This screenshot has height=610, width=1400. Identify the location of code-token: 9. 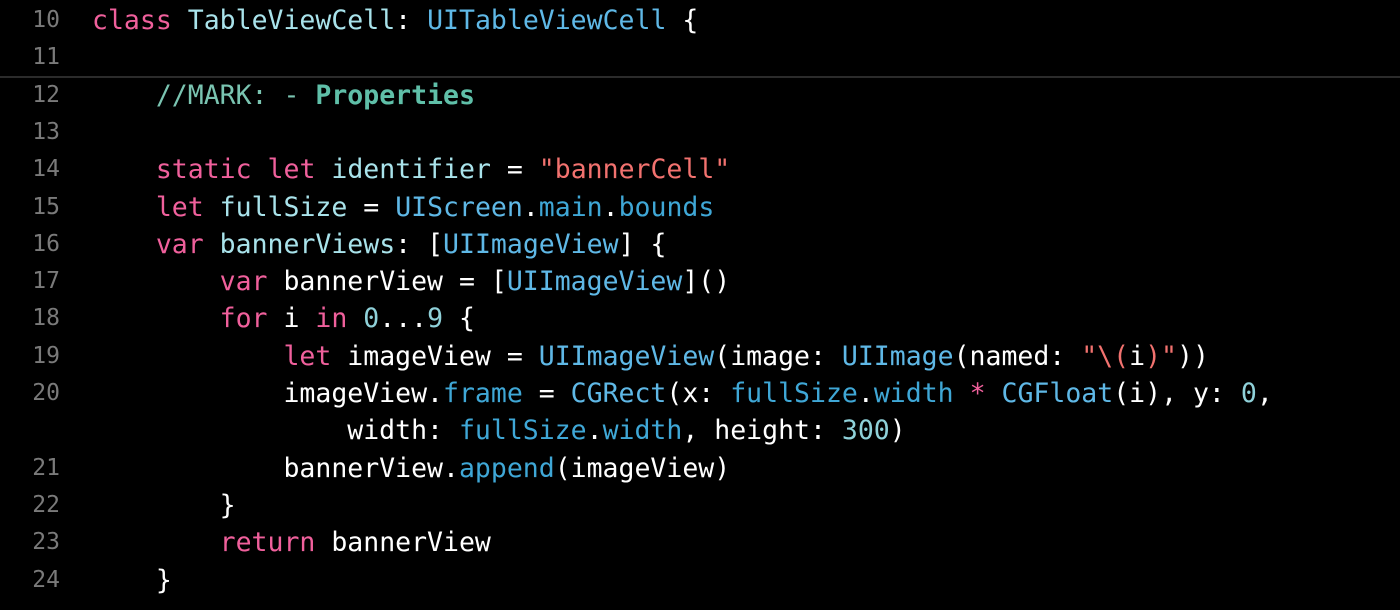
(435, 319).